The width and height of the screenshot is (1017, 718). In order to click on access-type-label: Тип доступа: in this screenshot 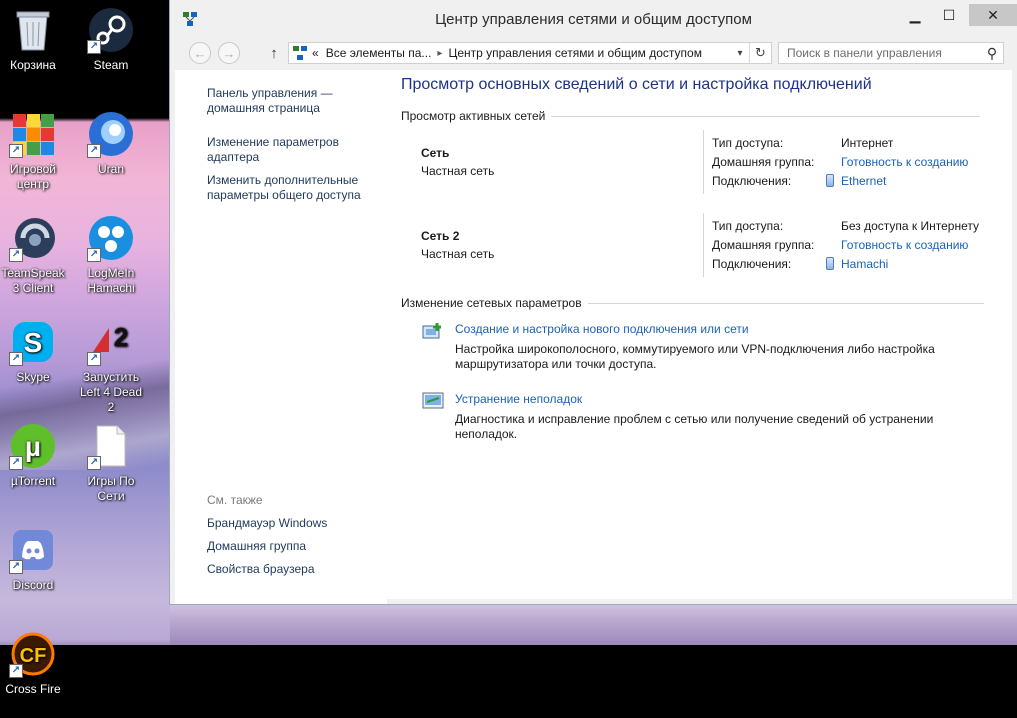, I will do `click(748, 226)`.